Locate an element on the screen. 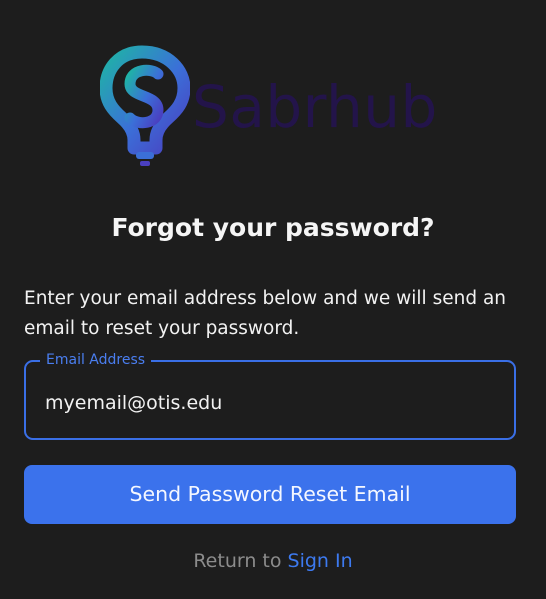  send-reset-email-button: Send Password Reset Email is located at coordinates (270, 494).